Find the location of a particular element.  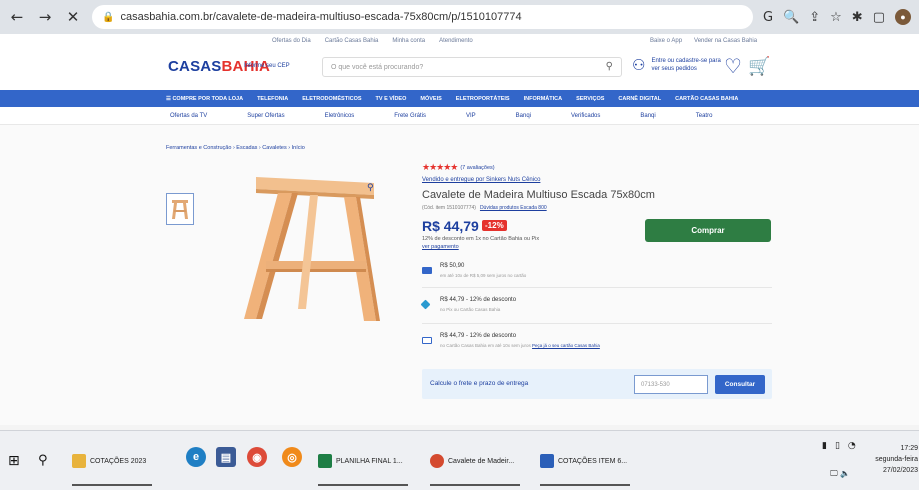

network-icon: ▮ is located at coordinates (824, 446).